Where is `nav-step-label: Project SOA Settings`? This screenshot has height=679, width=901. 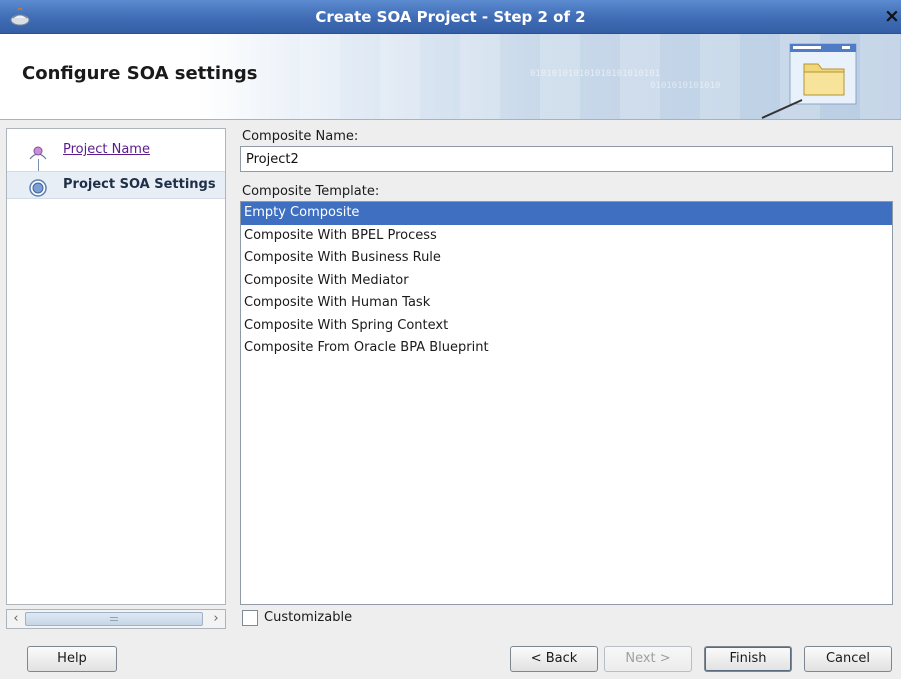
nav-step-label: Project SOA Settings is located at coordinates (139, 184).